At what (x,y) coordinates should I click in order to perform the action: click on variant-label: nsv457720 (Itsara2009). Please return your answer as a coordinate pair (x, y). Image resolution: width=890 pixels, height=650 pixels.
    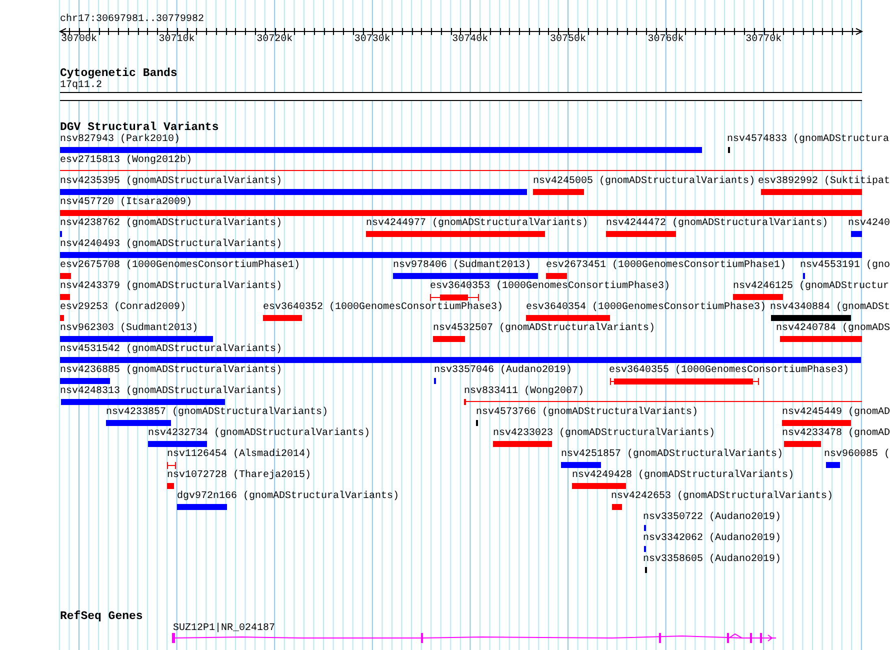
    Looking at the image, I should click on (126, 203).